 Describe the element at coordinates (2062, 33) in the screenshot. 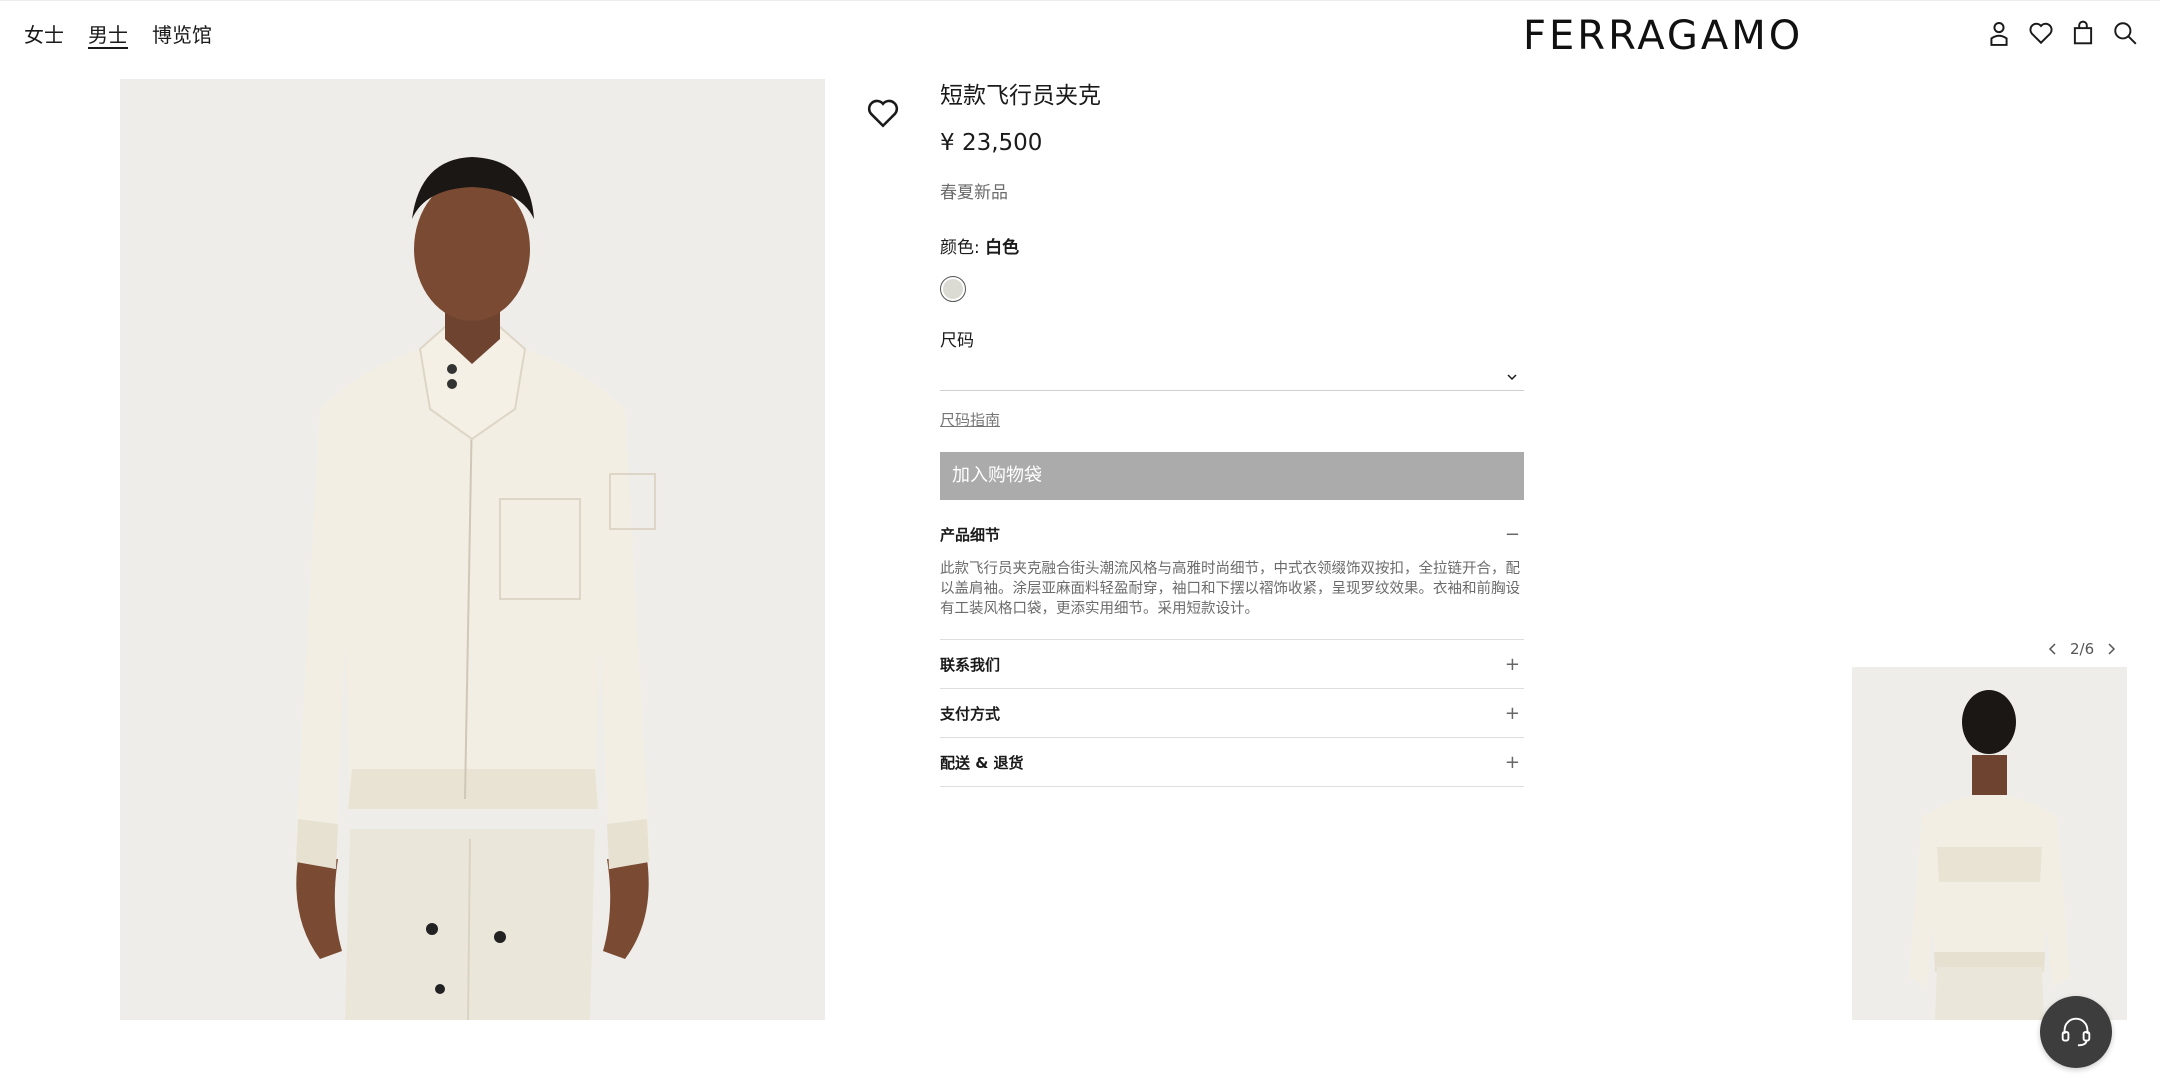

I see `header-actions` at that location.